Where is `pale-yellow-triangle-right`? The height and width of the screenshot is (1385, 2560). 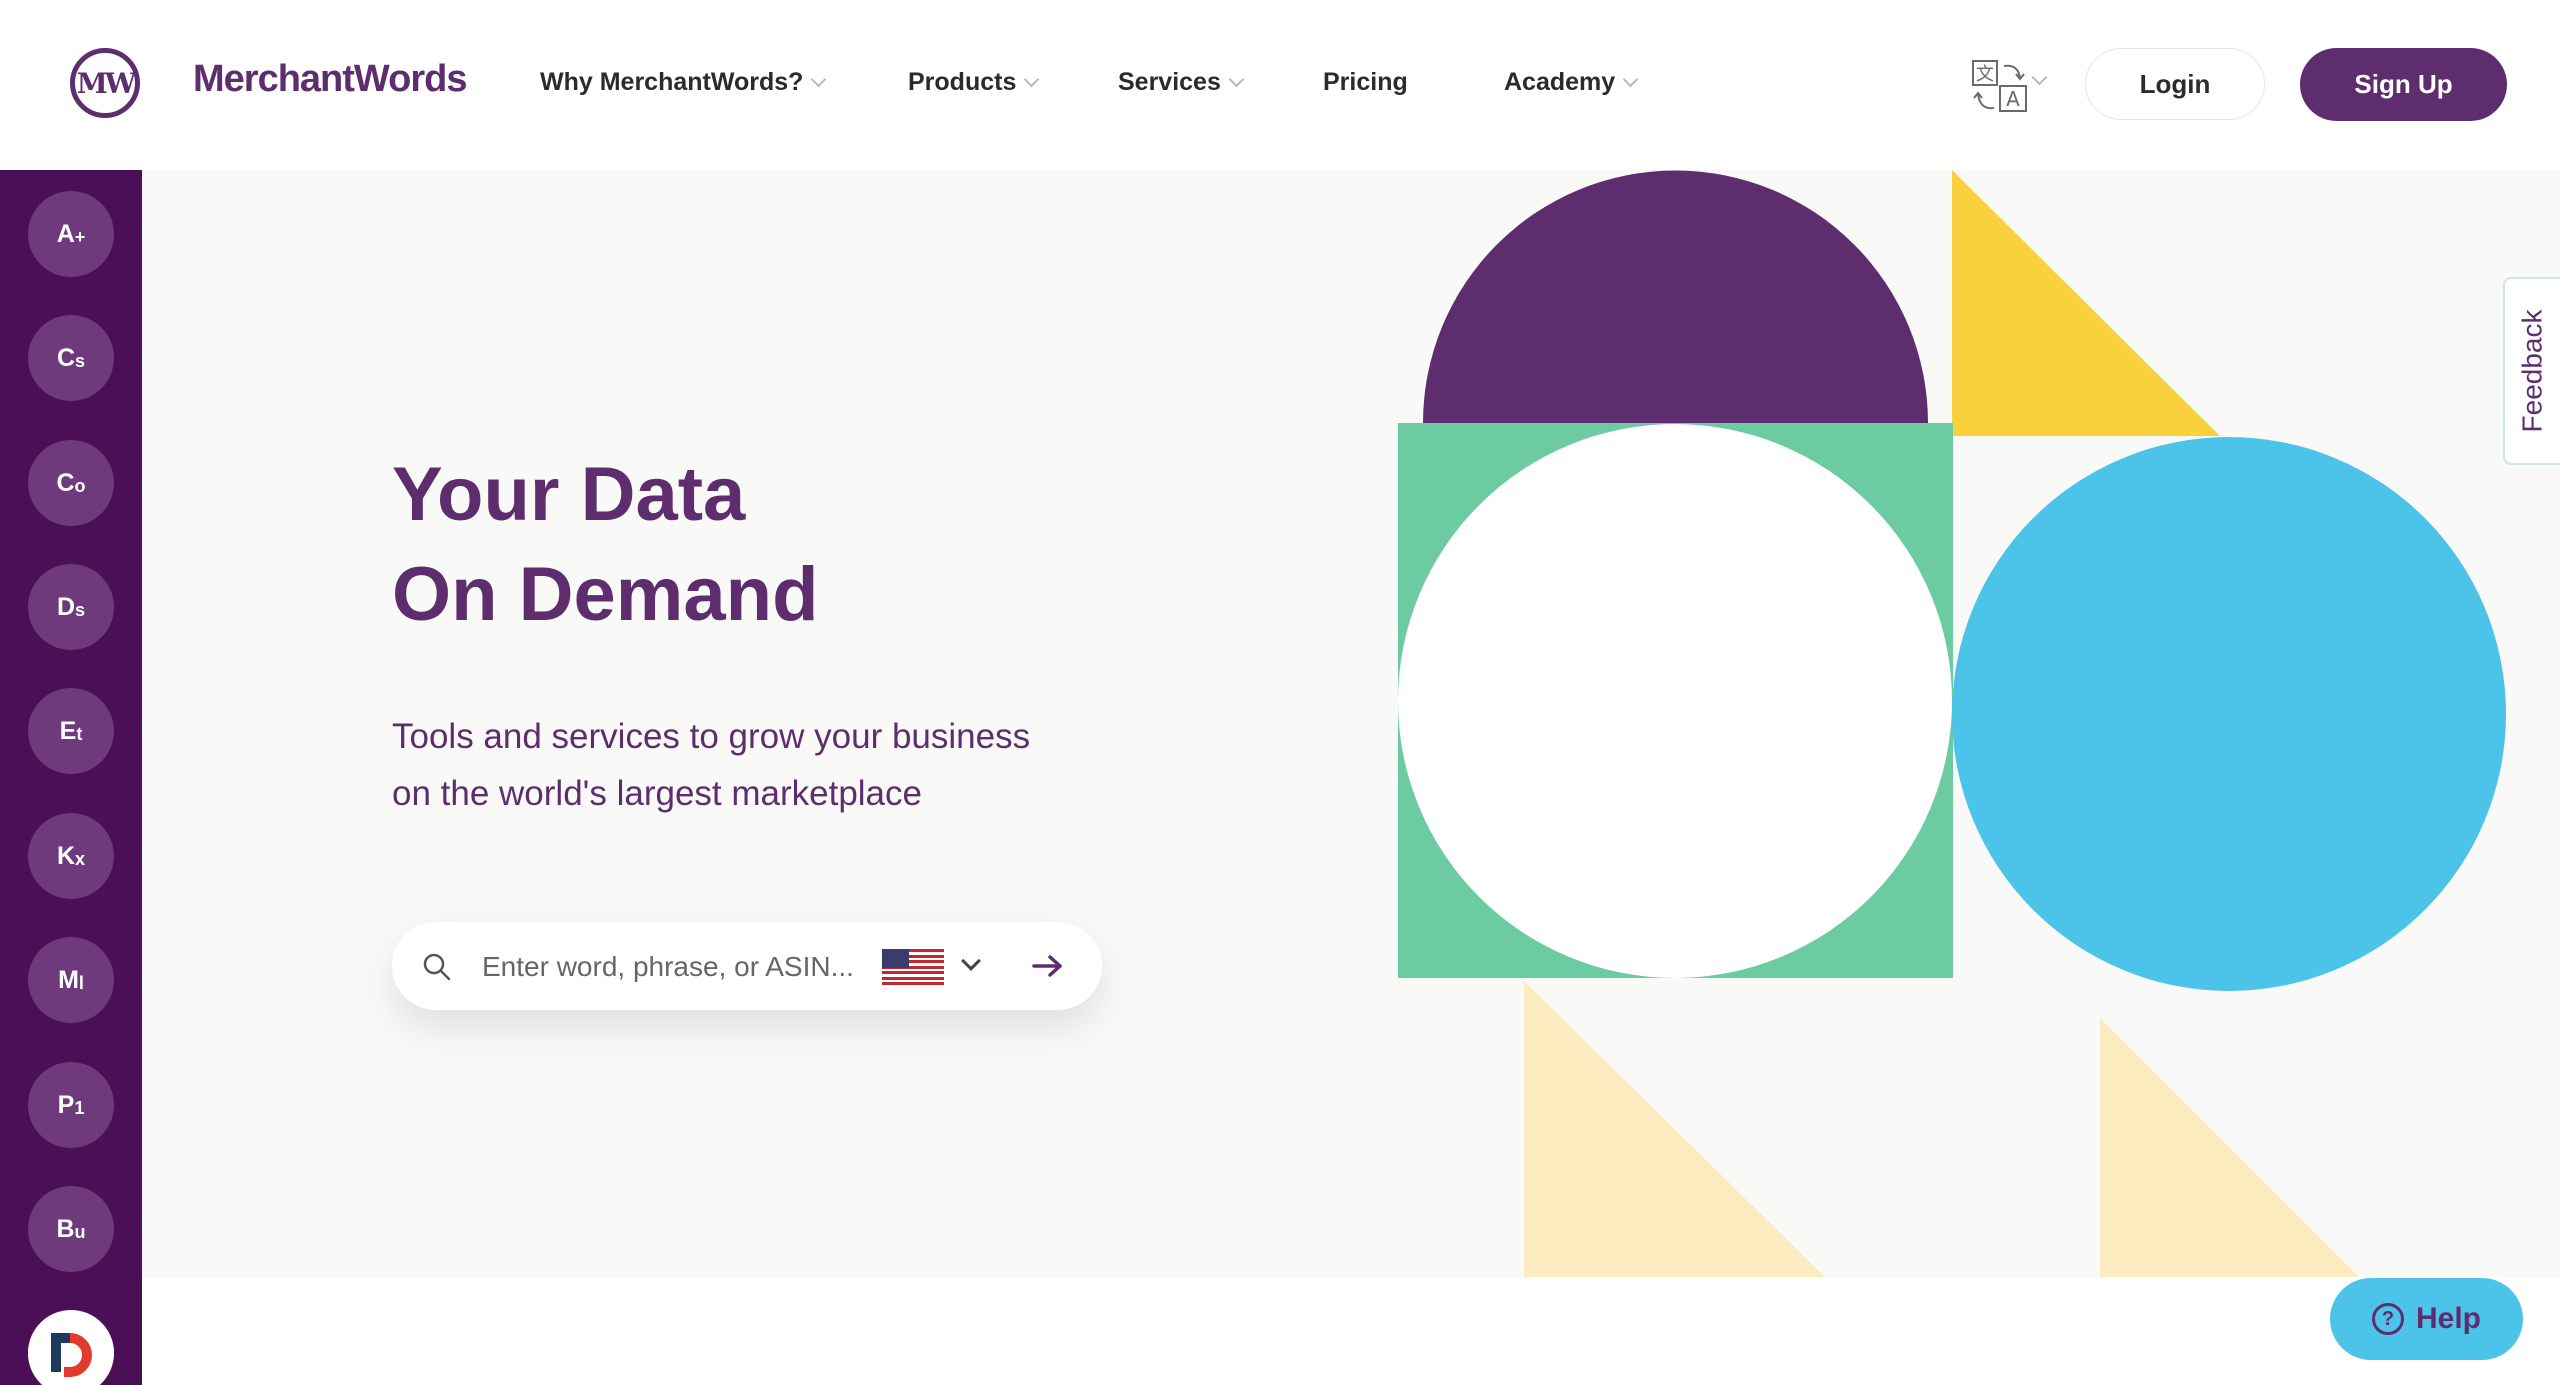 pale-yellow-triangle-right is located at coordinates (2229, 1147).